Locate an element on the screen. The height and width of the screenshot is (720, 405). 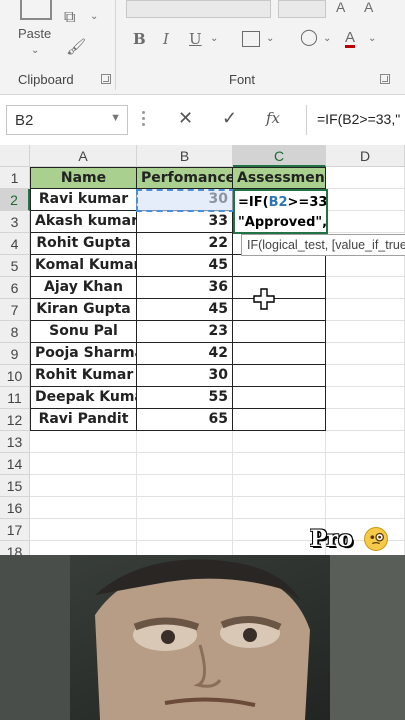
row-header-14: 14 is located at coordinates (15, 464).